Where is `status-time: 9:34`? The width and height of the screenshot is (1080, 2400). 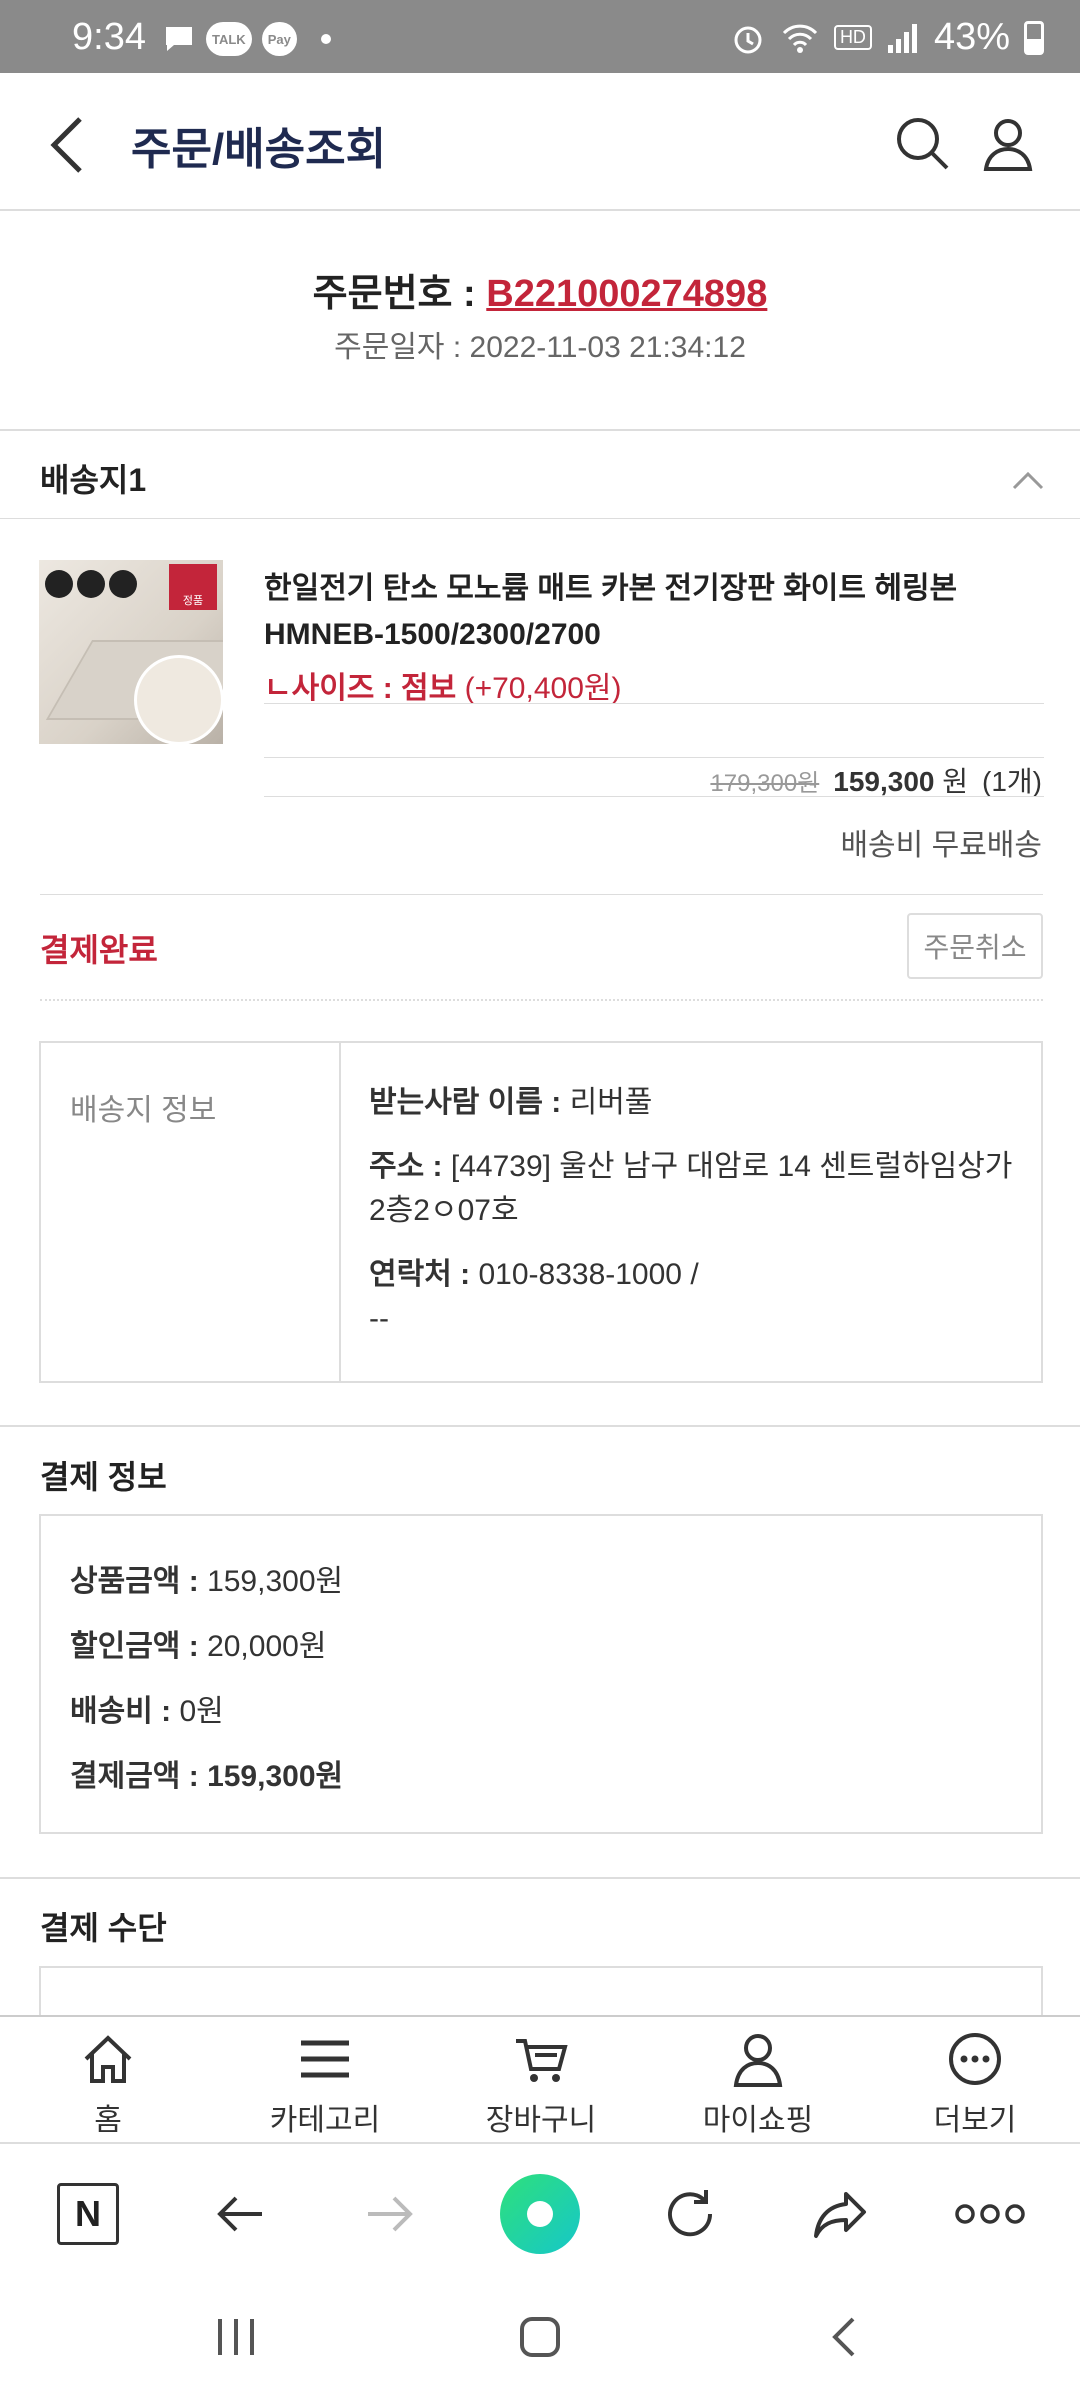 status-time: 9:34 is located at coordinates (109, 37).